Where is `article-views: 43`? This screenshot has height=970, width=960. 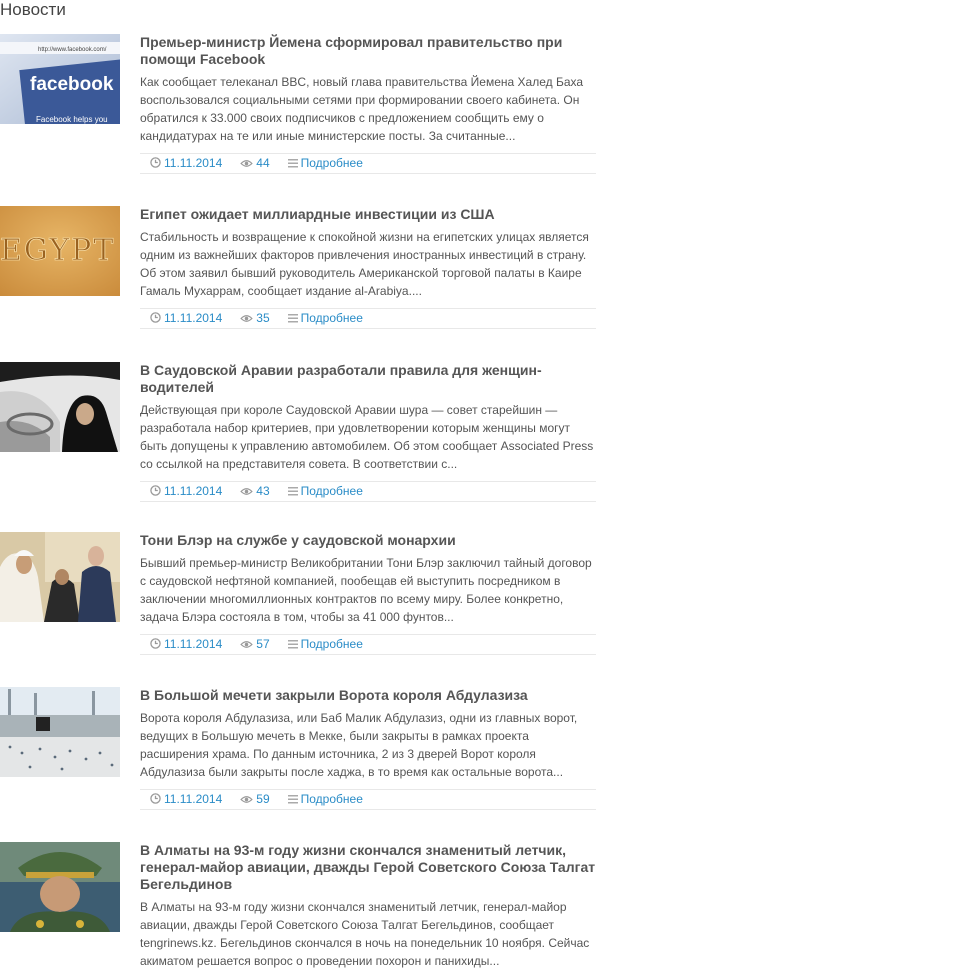
article-views: 43 is located at coordinates (255, 491).